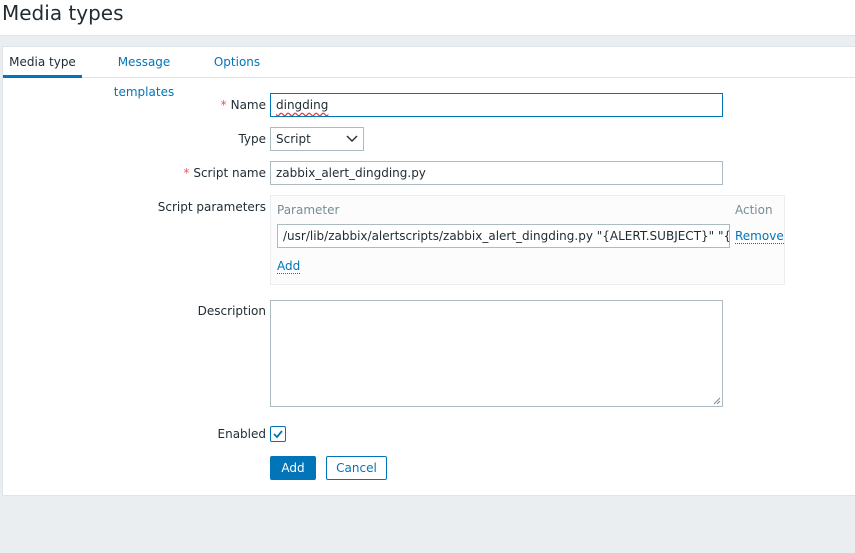 Image resolution: width=855 pixels, height=553 pixels. I want to click on enabled-checkbox, so click(278, 434).